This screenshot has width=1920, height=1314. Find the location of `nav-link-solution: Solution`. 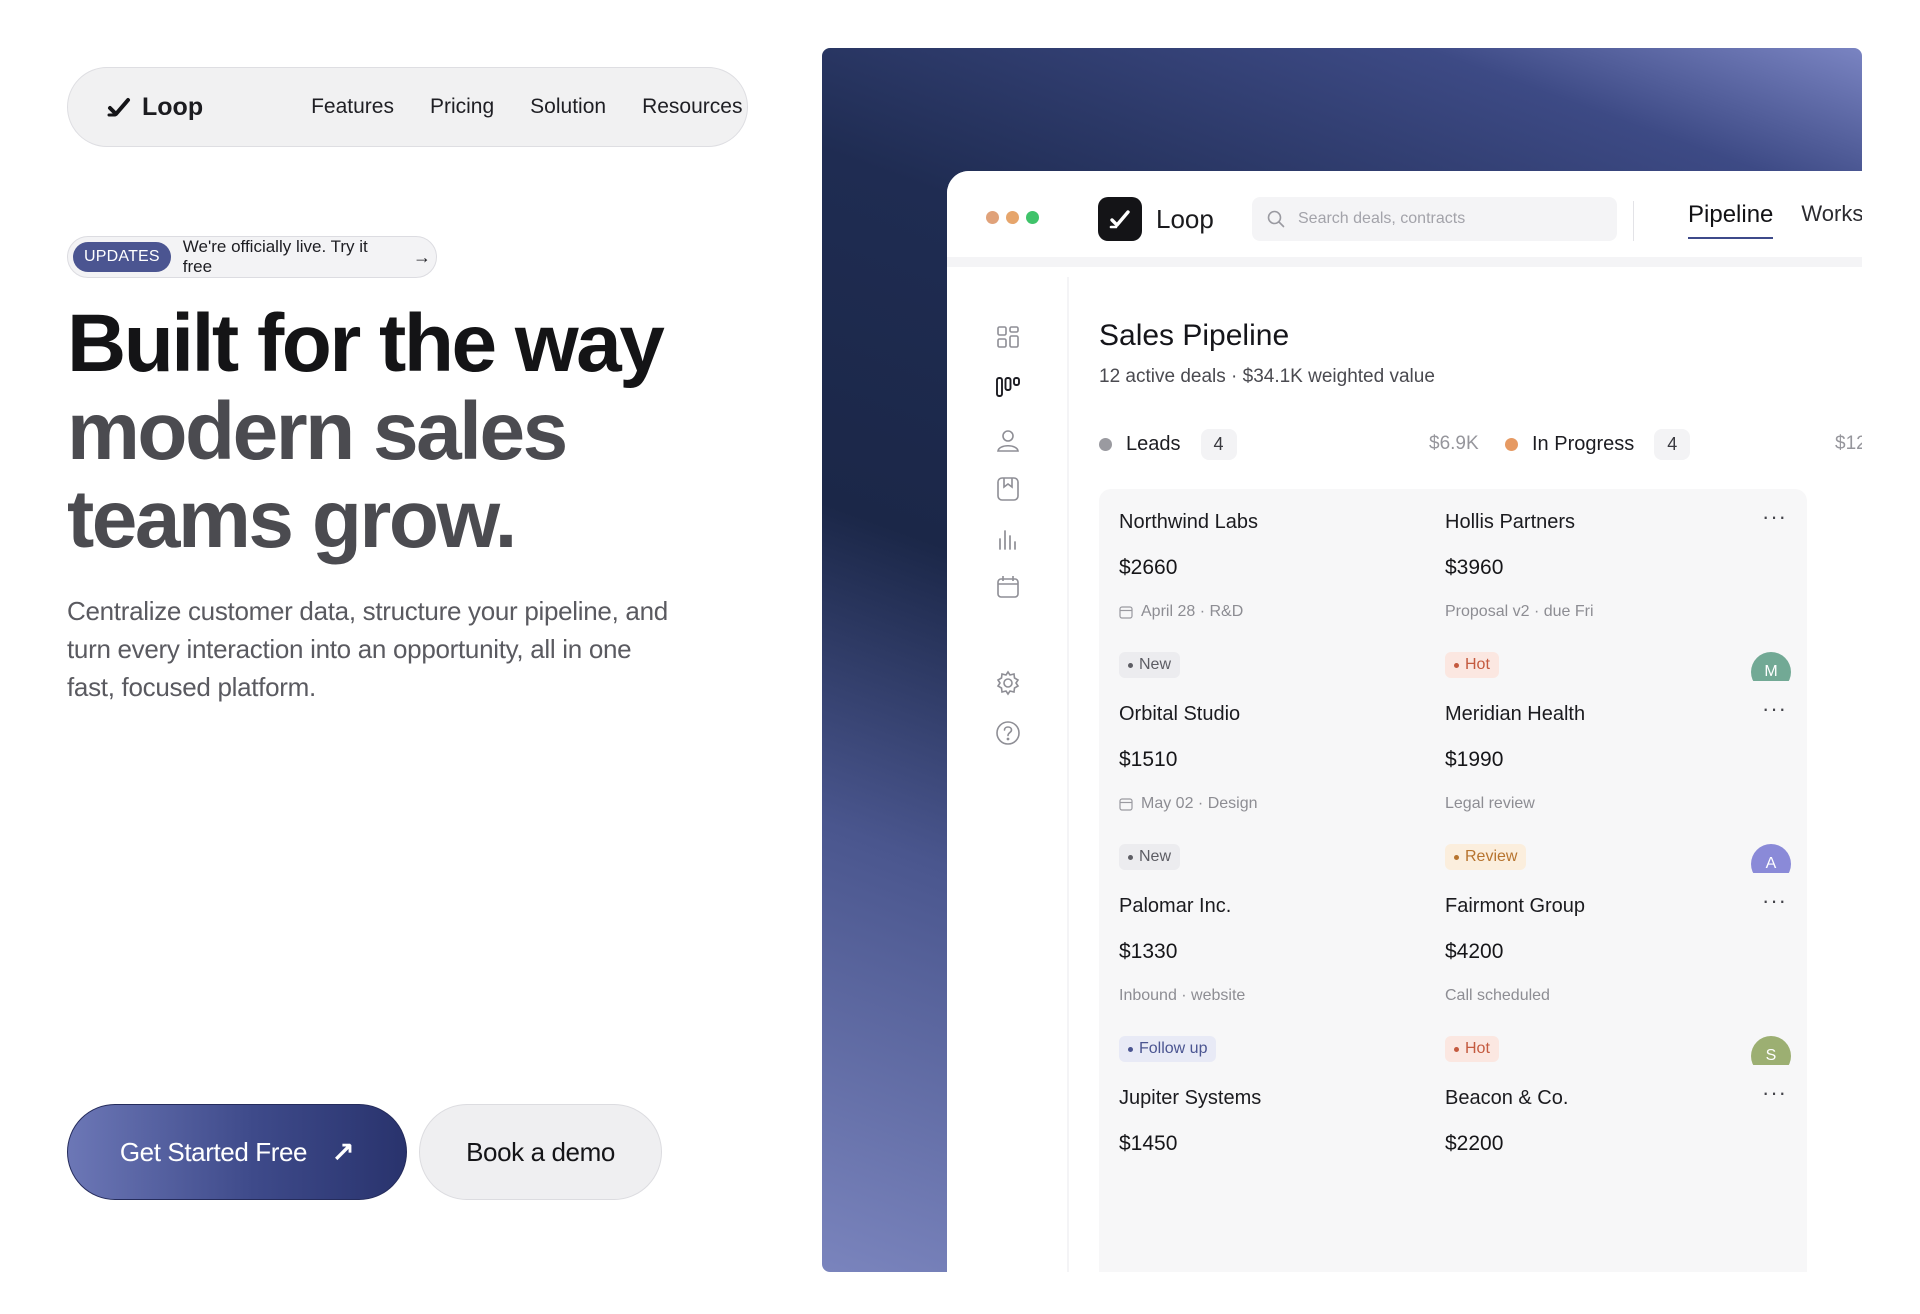

nav-link-solution: Solution is located at coordinates (568, 107).